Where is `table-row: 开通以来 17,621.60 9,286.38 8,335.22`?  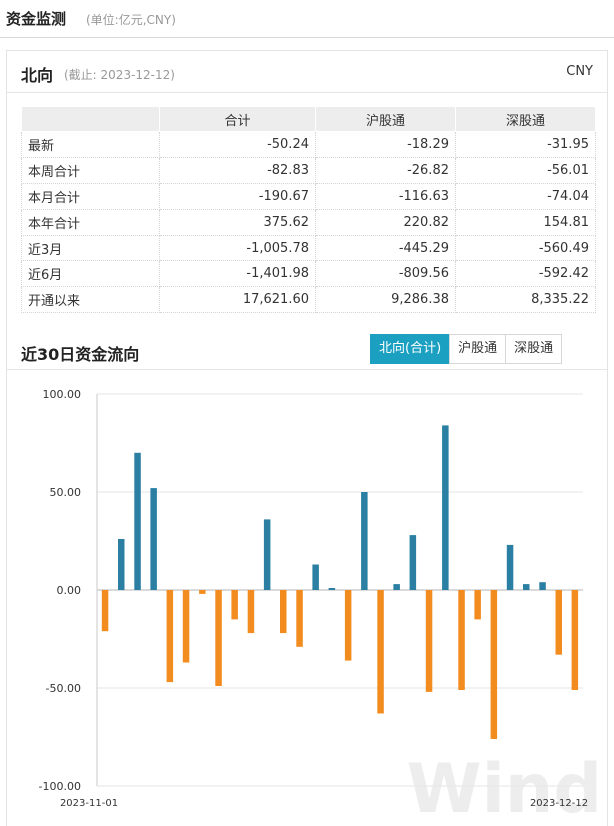
table-row: 开通以来 17,621.60 9,286.38 8,335.22 is located at coordinates (308, 300).